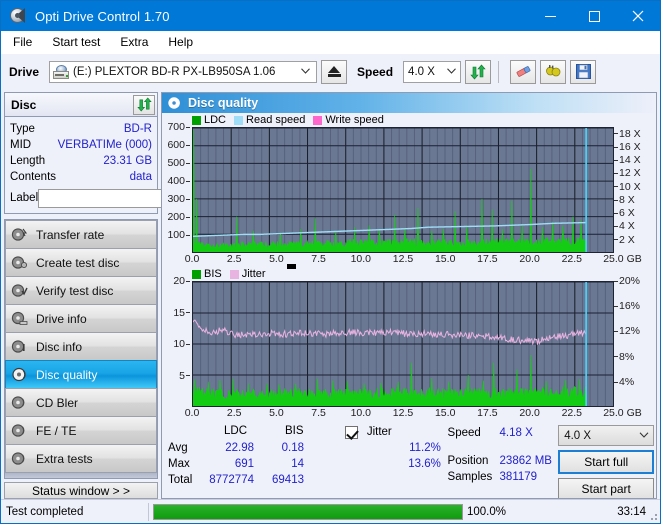 The height and width of the screenshot is (524, 661). What do you see at coordinates (638, 16) in the screenshot?
I see `close-icon` at bounding box center [638, 16].